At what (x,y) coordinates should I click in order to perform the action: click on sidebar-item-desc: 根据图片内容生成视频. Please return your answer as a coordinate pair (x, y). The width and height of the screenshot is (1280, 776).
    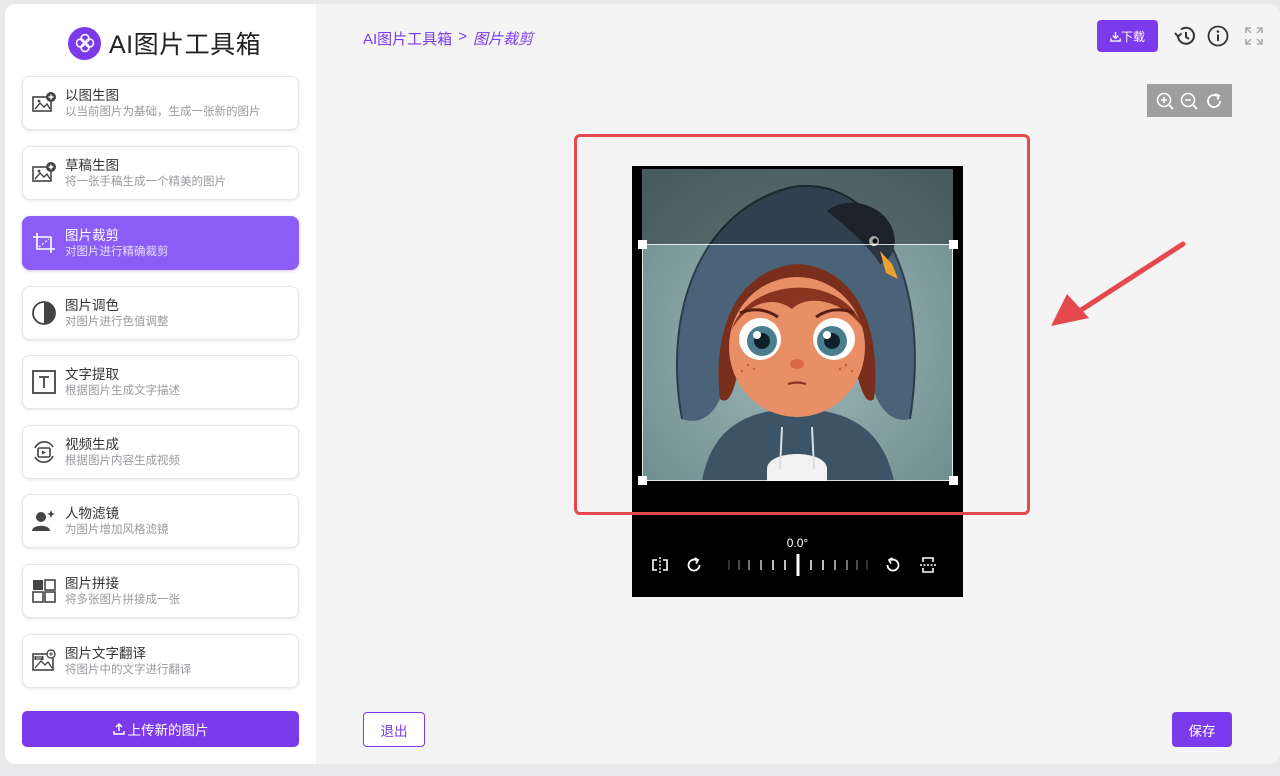
    Looking at the image, I should click on (122, 460).